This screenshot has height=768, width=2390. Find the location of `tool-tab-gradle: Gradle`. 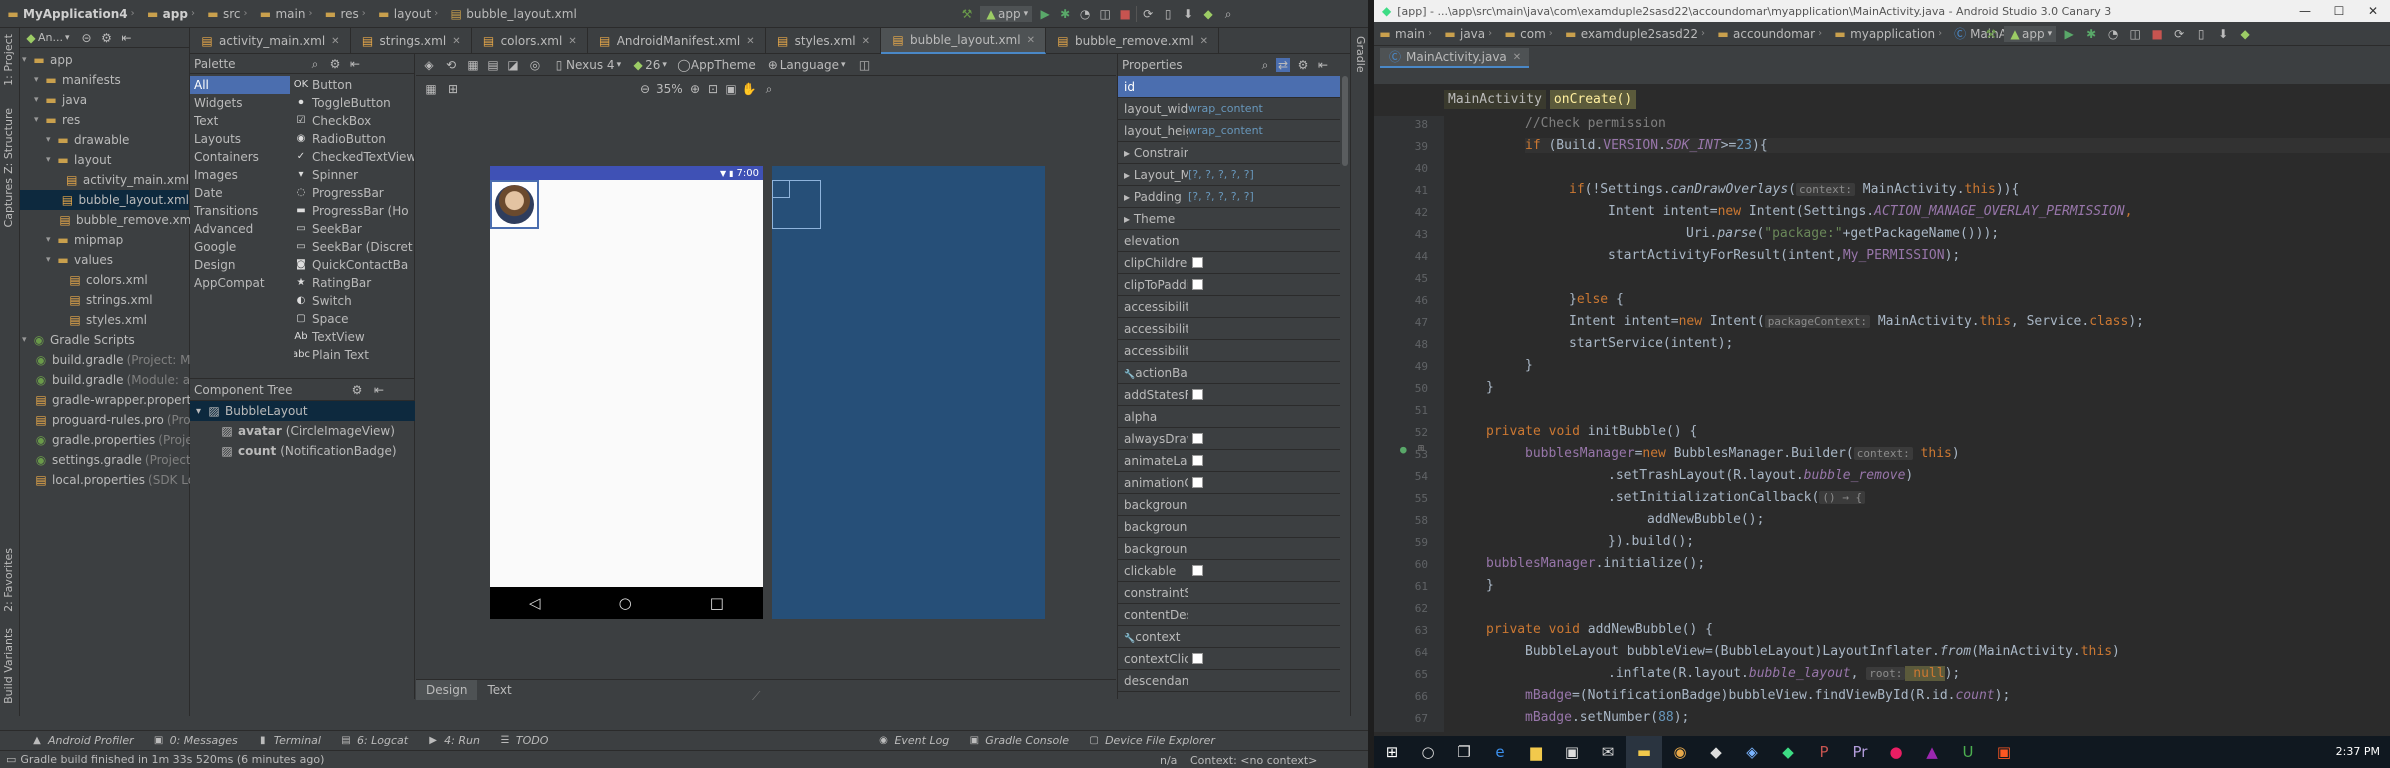

tool-tab-gradle: Gradle is located at coordinates (1360, 54).